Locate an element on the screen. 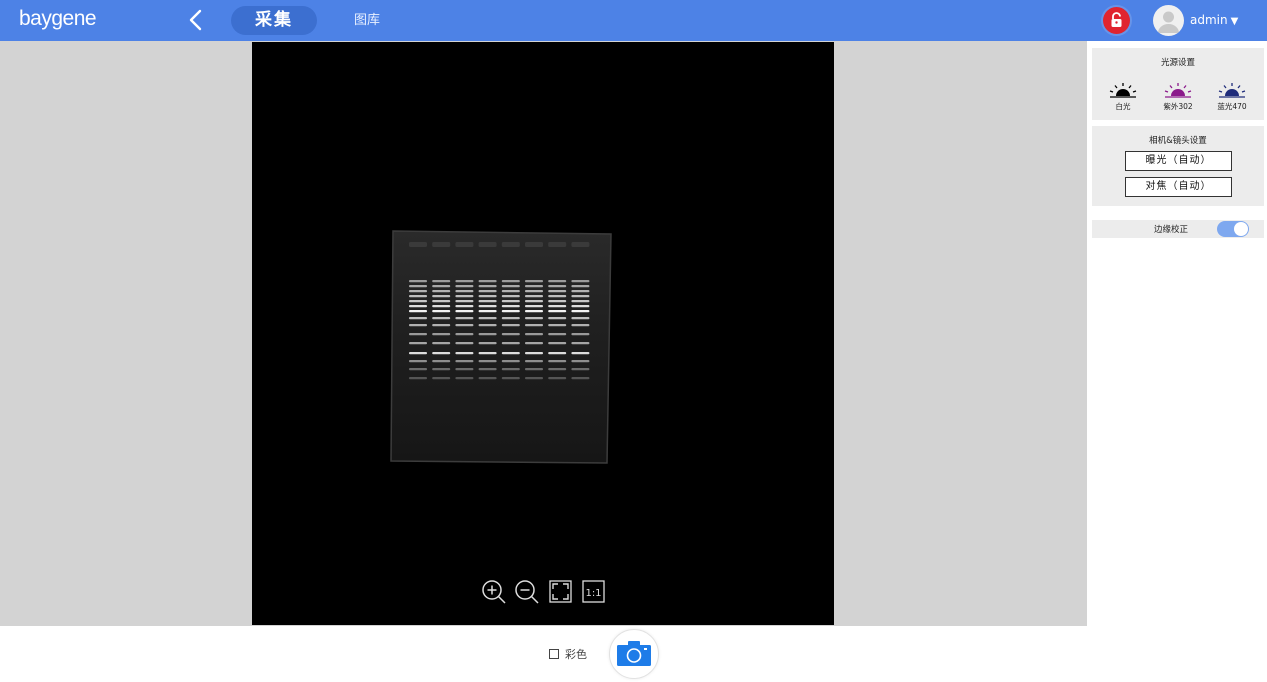 This screenshot has height=682, width=1267. camera-settings-title: 相机&镜头设置 is located at coordinates (1178, 141).